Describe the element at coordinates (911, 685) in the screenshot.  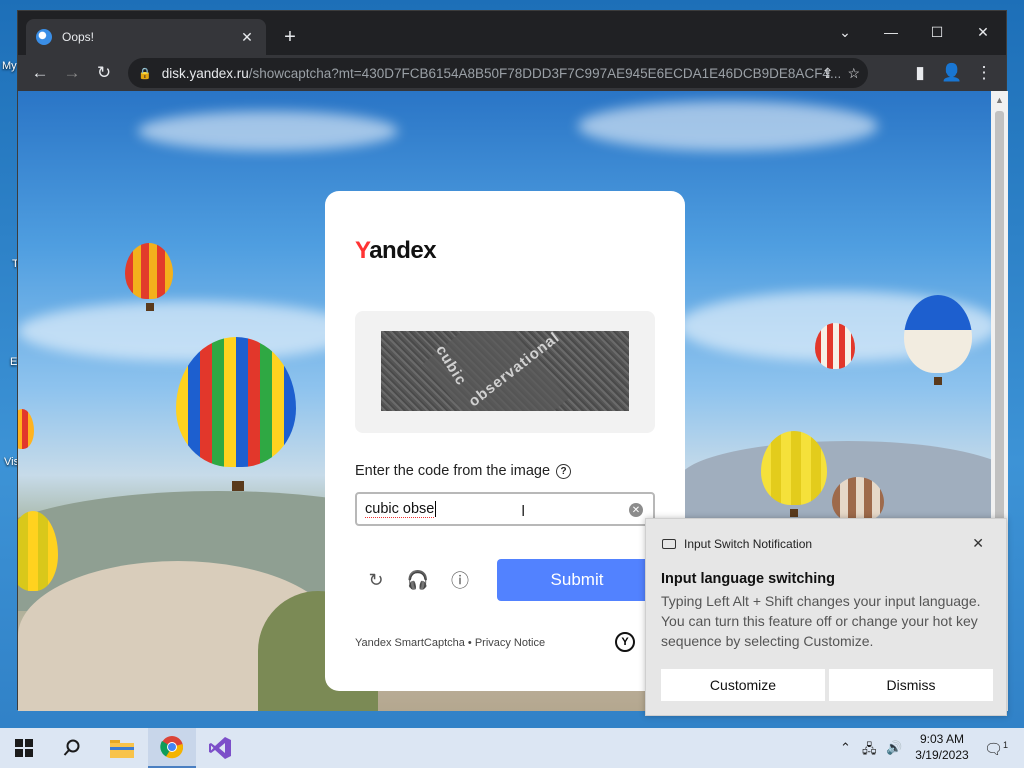
I see `dismiss-button: Dismiss` at that location.